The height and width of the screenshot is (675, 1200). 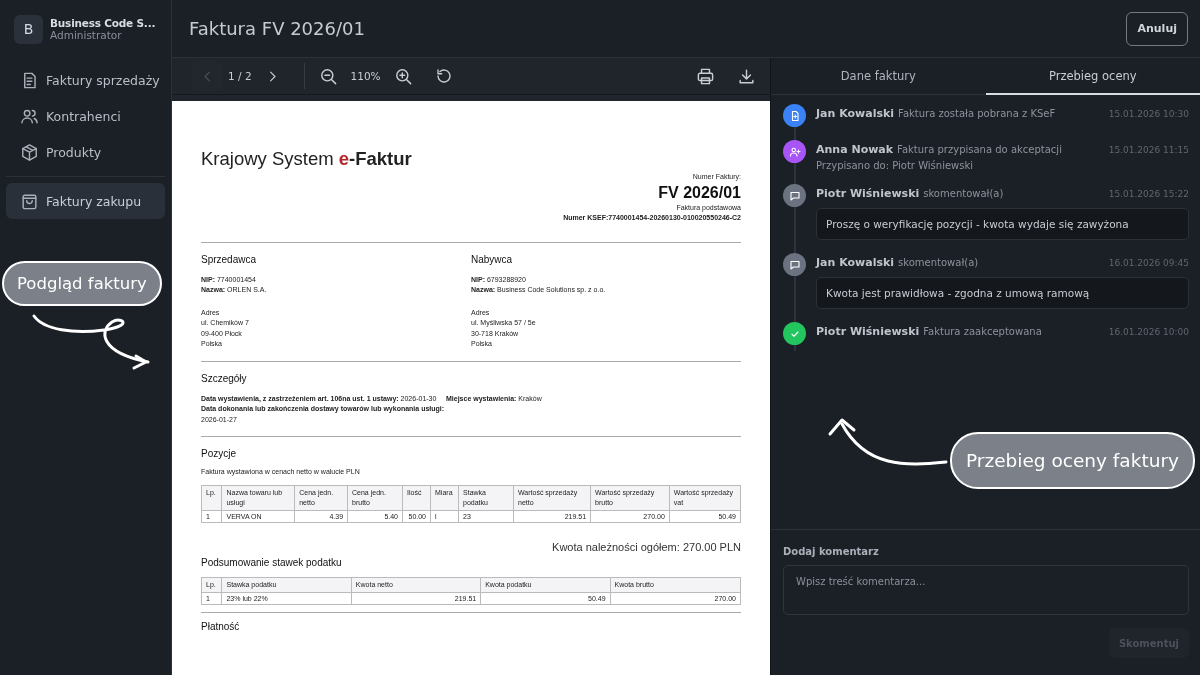 What do you see at coordinates (1002, 224) in the screenshot?
I see `comment-bubble: Proszę o weryfikację pozycji - kwota wydaje się zawyżona` at bounding box center [1002, 224].